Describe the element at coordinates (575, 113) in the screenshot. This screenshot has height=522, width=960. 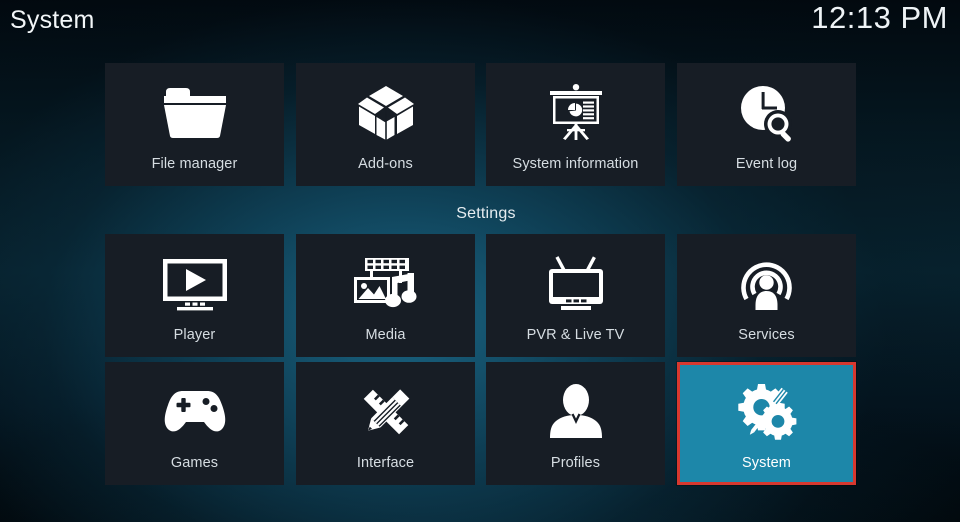
I see `presentation-board-icon` at that location.